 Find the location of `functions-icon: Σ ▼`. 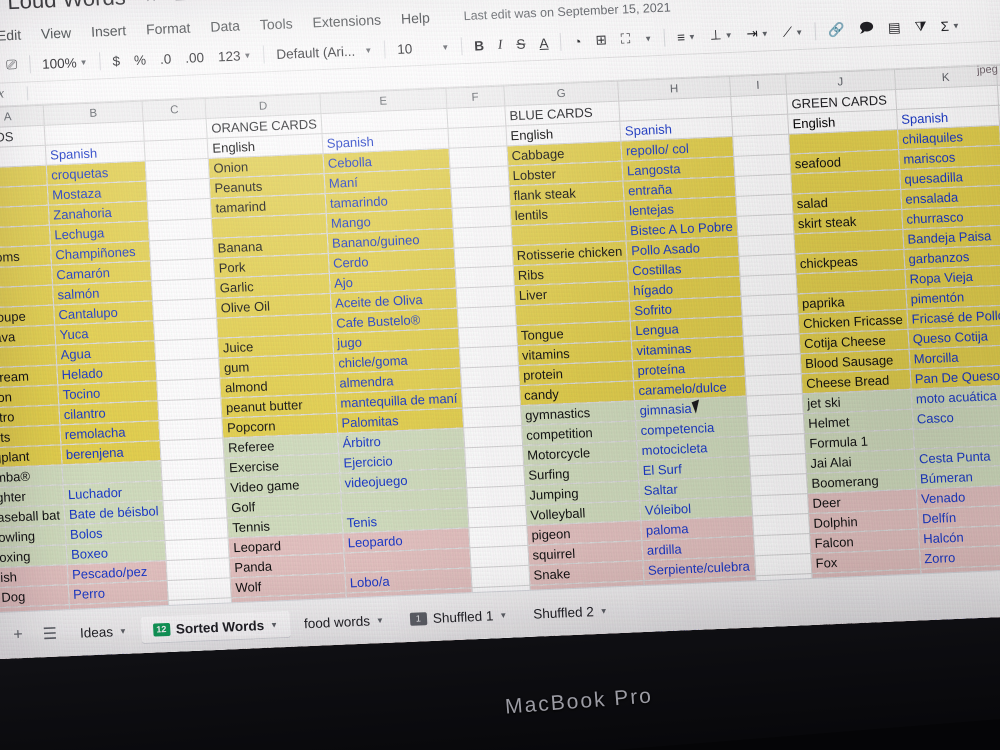

functions-icon: Σ ▼ is located at coordinates (950, 25).